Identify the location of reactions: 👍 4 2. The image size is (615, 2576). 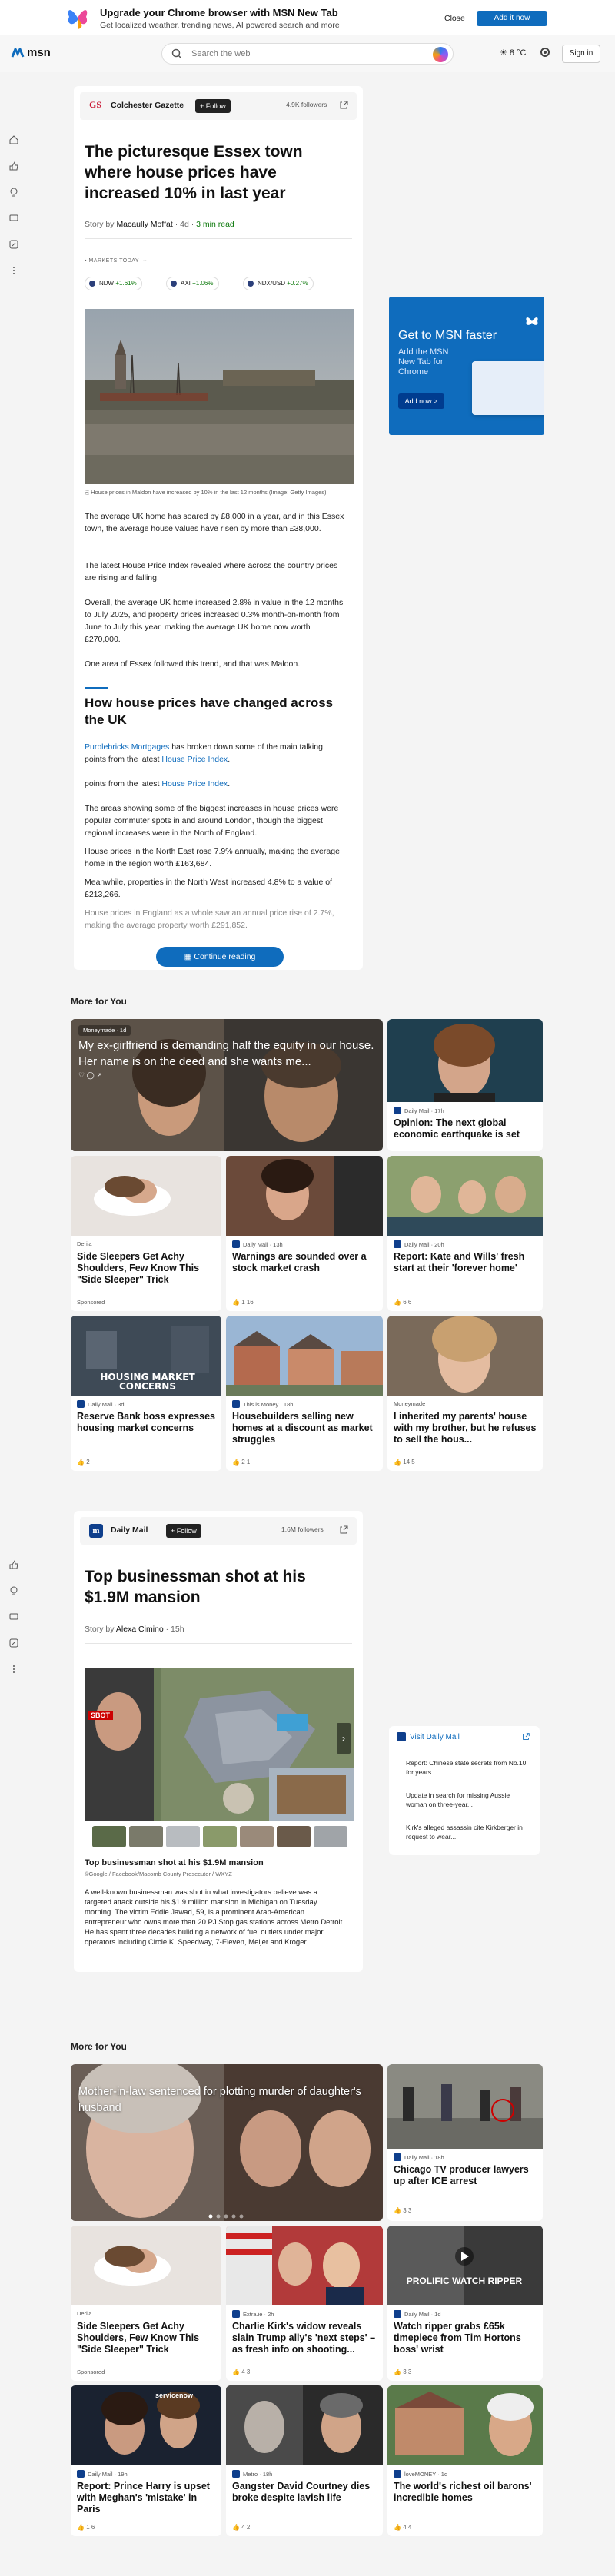
(241, 2527).